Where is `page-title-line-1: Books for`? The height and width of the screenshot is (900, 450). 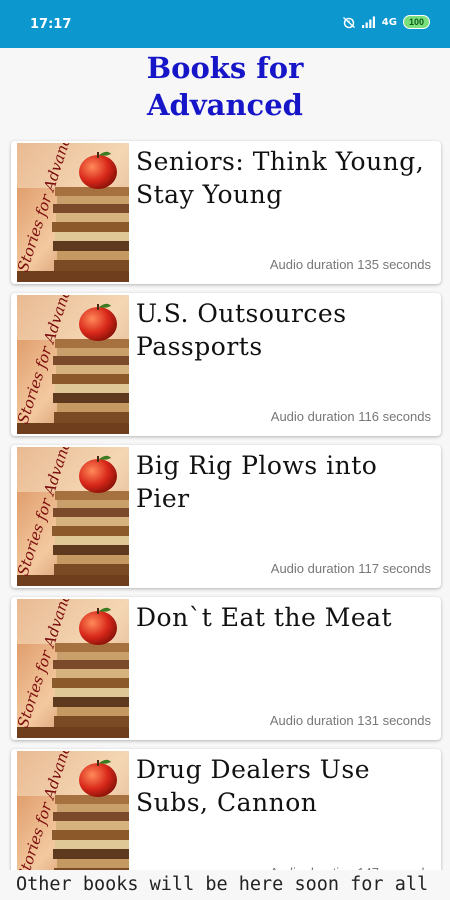 page-title-line-1: Books for is located at coordinates (225, 68).